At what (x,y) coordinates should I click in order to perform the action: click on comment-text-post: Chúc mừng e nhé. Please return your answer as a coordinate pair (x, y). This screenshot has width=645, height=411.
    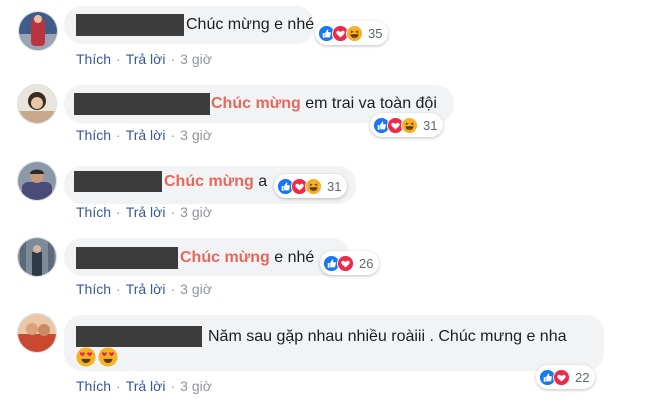
    Looking at the image, I should click on (250, 24).